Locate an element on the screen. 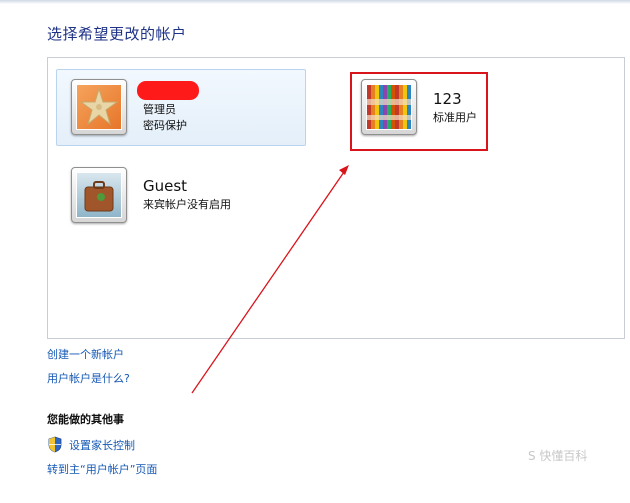 The width and height of the screenshot is (630, 503). create-account-link: 创建一个新帐户 is located at coordinates (85, 354).